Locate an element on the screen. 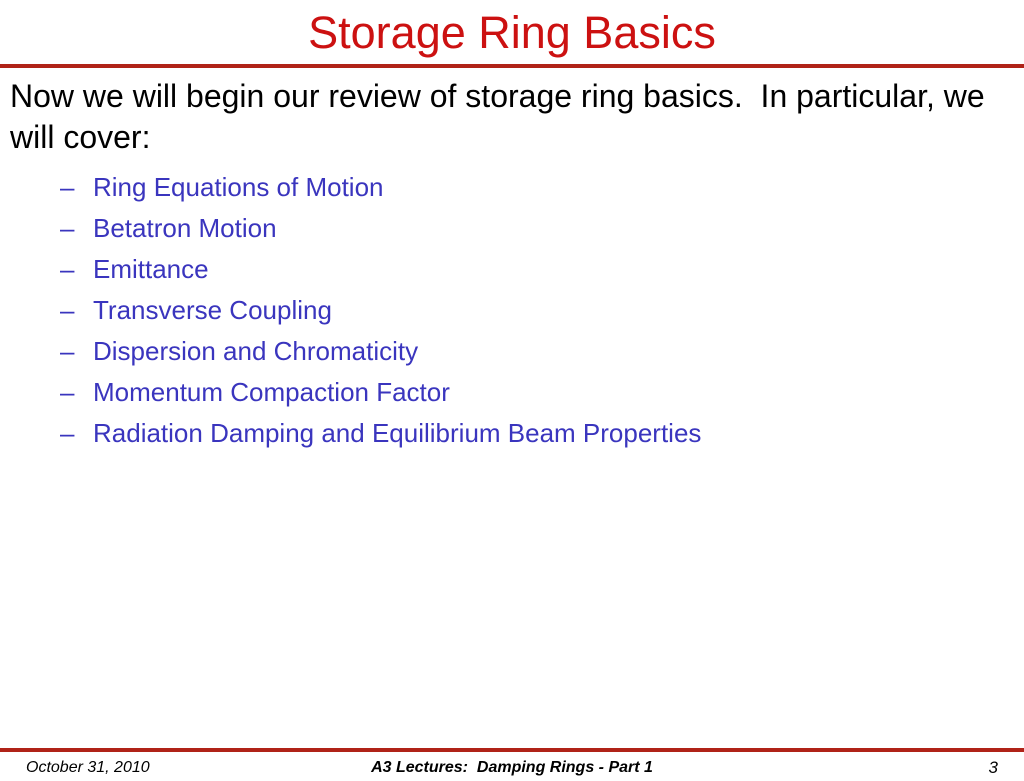  list-item: – Transverse Coupling is located at coordinates (512, 310).